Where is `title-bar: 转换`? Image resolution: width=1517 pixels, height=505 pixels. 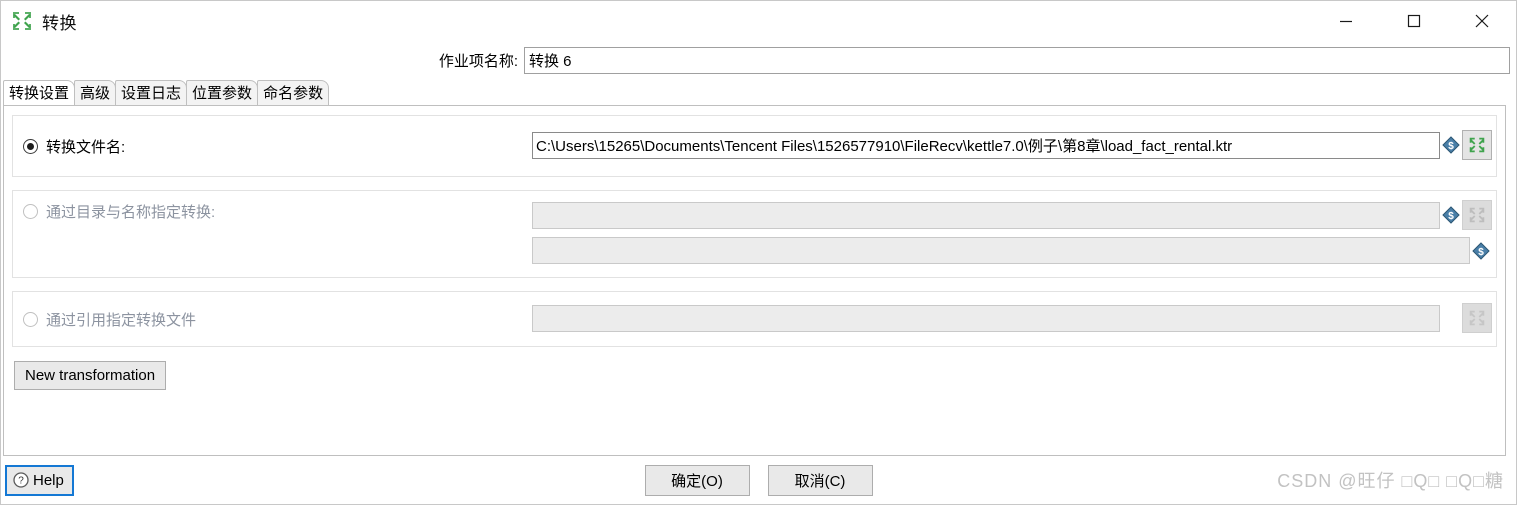
title-bar: 转换 is located at coordinates (758, 21).